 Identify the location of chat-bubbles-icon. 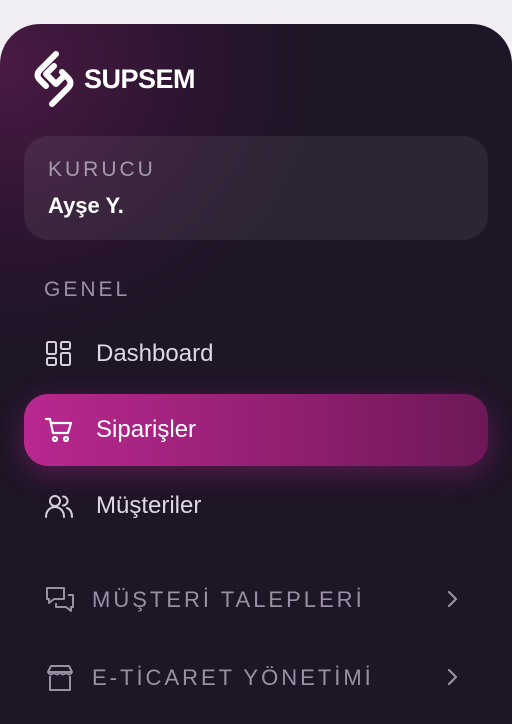
(60, 599).